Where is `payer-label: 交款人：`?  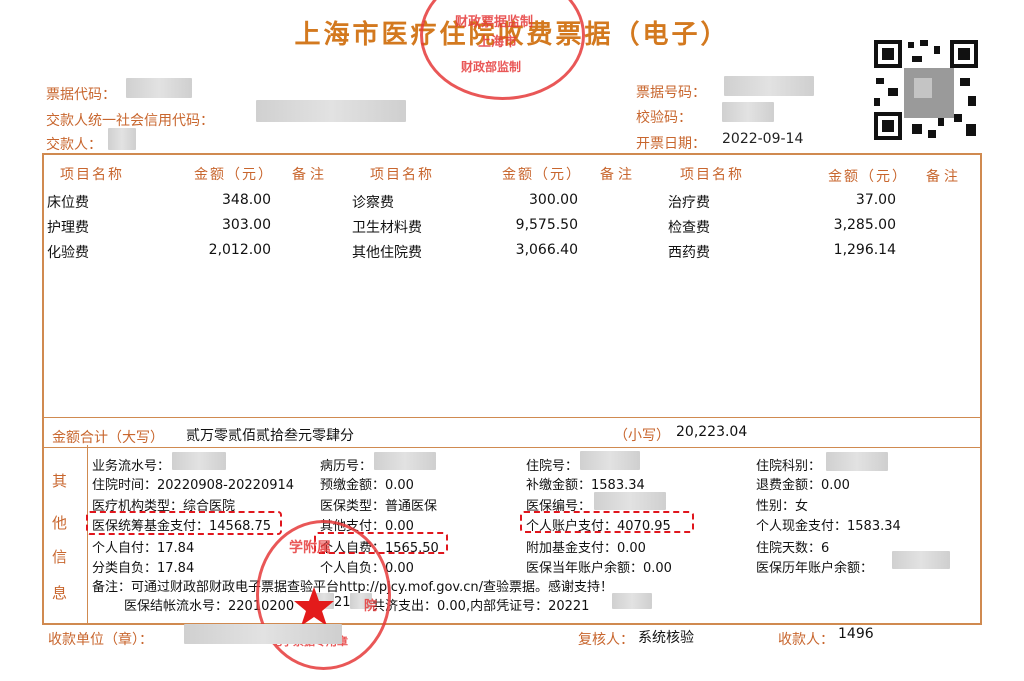
payer-label: 交款人： is located at coordinates (74, 145).